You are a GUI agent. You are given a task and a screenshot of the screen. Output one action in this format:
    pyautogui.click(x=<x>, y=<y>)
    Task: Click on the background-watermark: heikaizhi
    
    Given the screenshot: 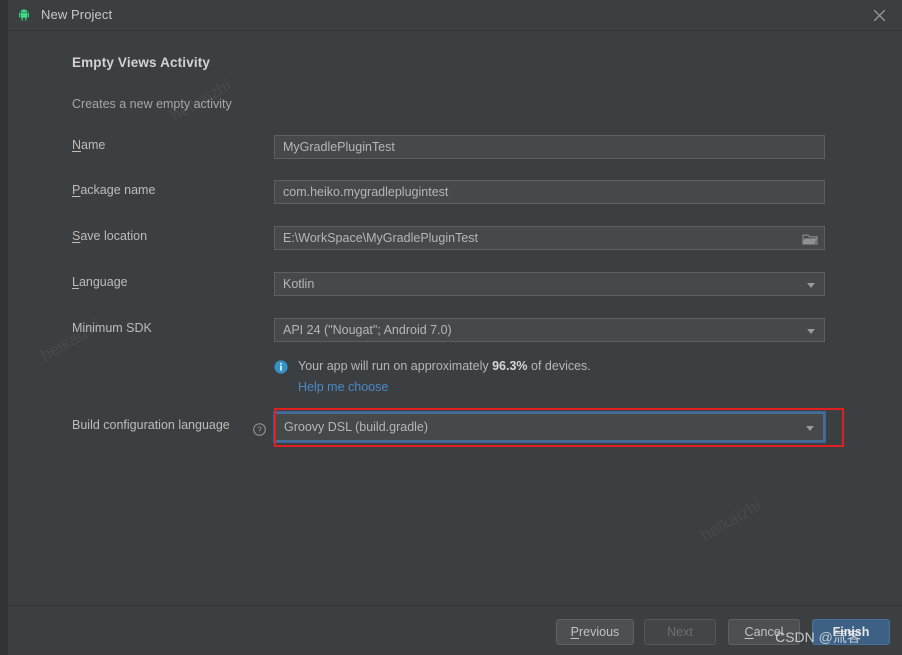 What is the action you would take?
    pyautogui.click(x=731, y=520)
    